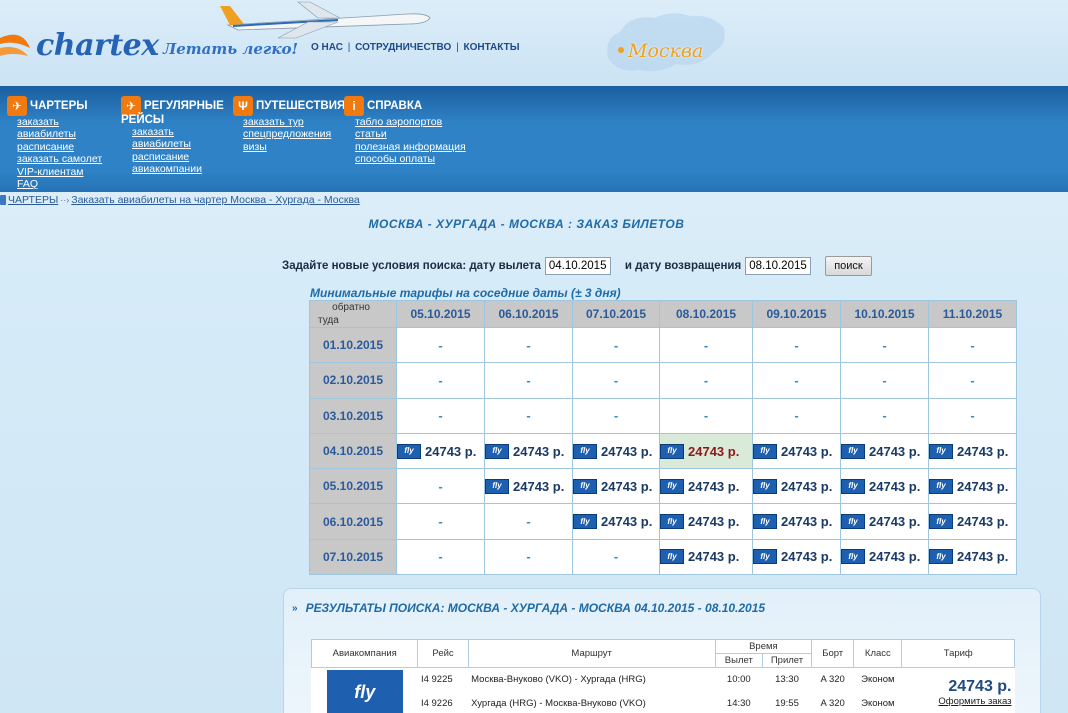  What do you see at coordinates (59, 172) in the screenshot?
I see `menu-link-charters-vip: VIP-клиентам` at bounding box center [59, 172].